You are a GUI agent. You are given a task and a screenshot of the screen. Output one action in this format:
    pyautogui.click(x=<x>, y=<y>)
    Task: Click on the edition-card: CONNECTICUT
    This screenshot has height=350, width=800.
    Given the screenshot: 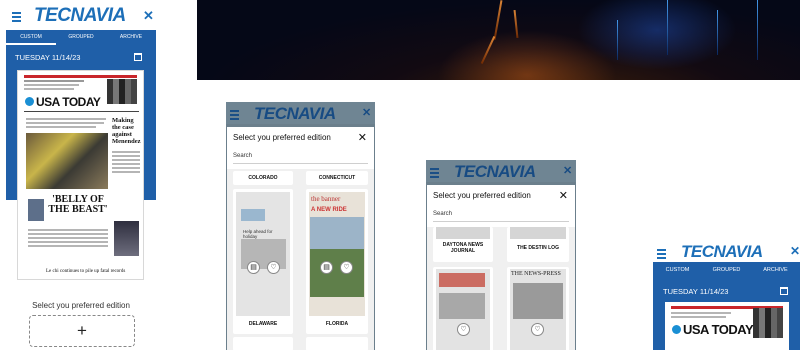 What is the action you would take?
    pyautogui.click(x=337, y=178)
    